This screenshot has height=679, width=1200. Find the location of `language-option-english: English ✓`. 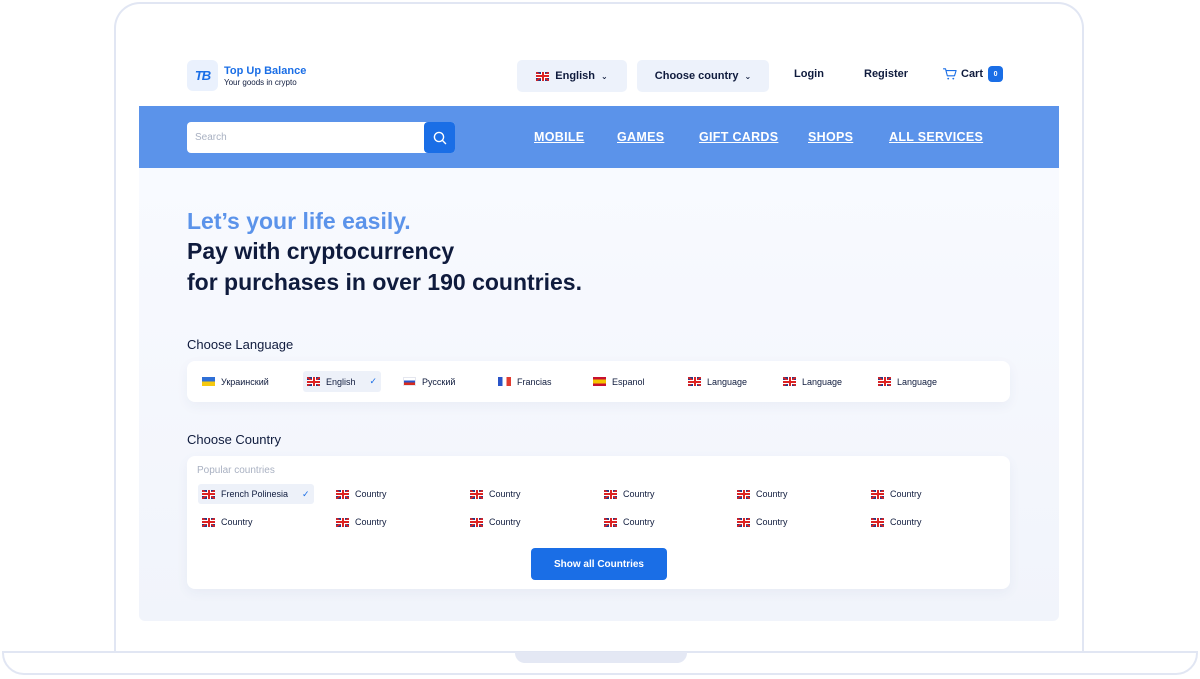

language-option-english: English ✓ is located at coordinates (342, 381).